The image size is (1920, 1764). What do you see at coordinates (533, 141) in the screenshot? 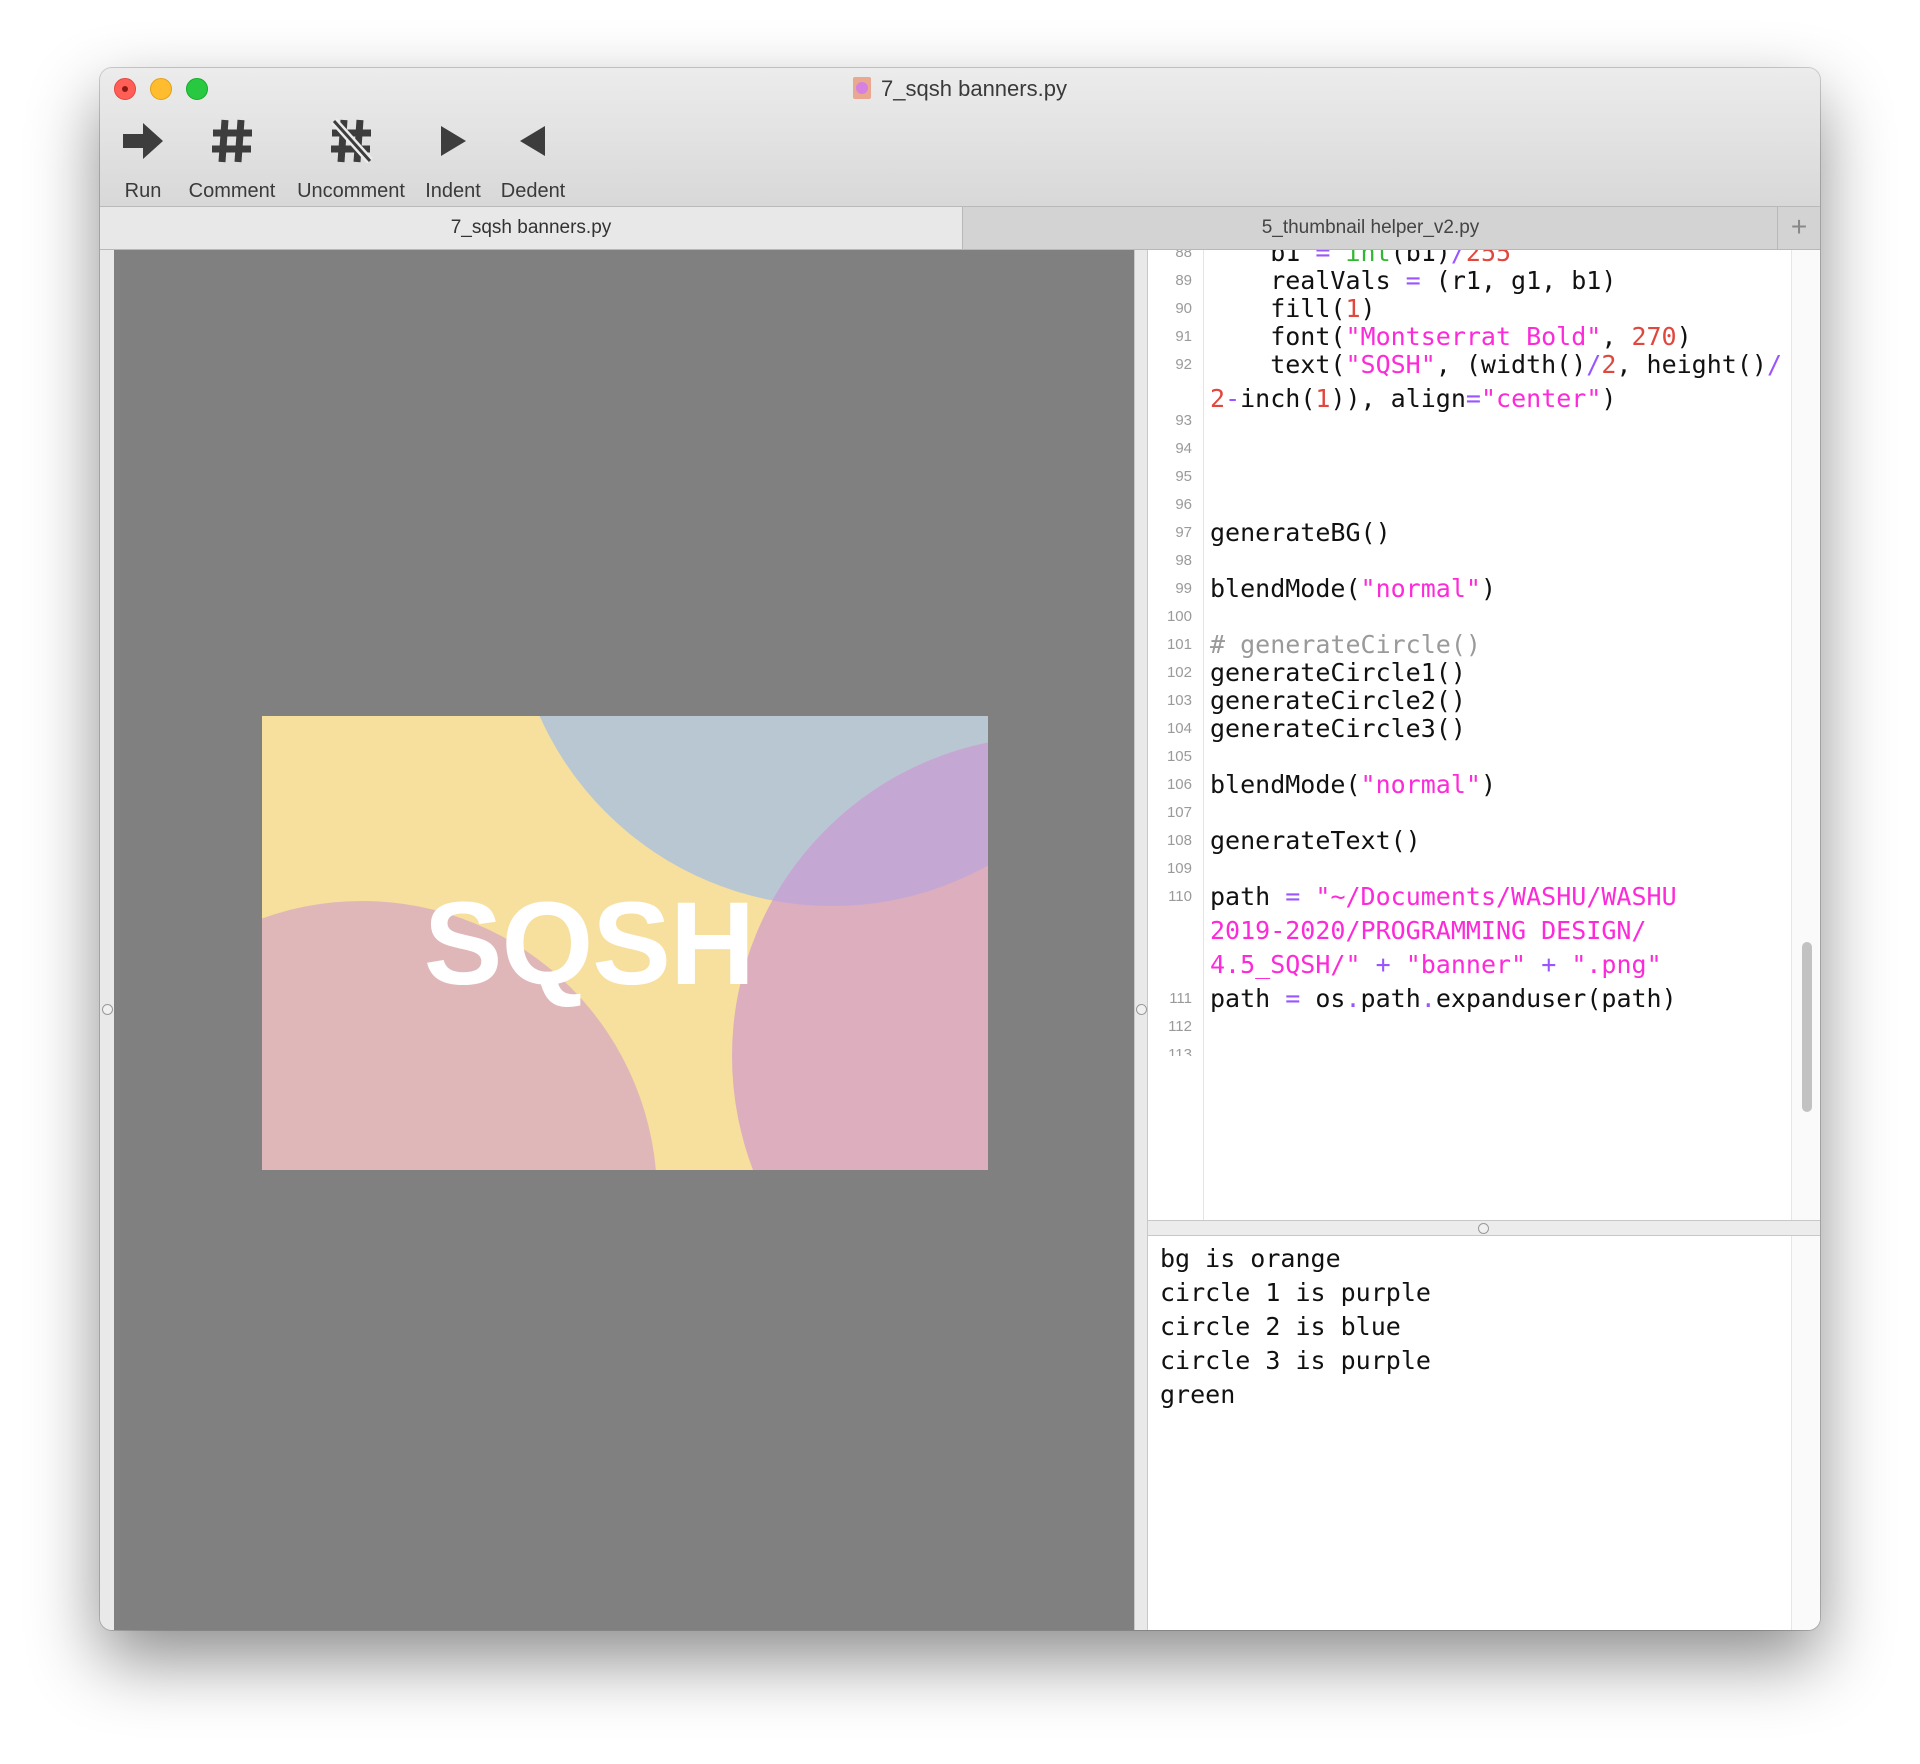
I see `dedent-triangle-icon` at bounding box center [533, 141].